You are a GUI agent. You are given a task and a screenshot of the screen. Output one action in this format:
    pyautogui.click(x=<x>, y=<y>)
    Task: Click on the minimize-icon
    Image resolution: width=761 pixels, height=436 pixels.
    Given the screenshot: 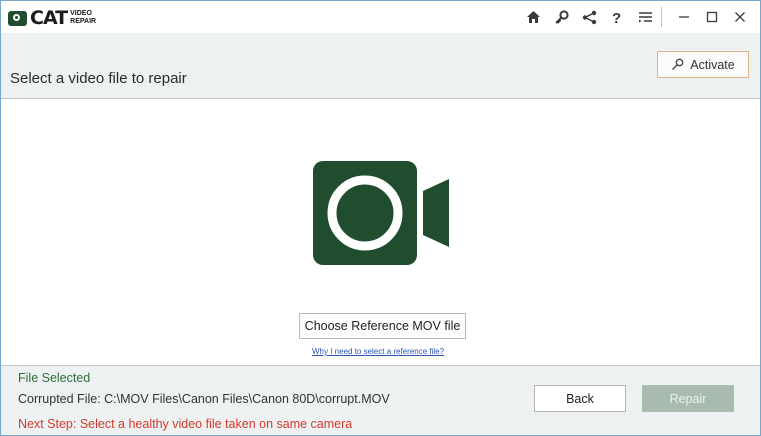 What is the action you would take?
    pyautogui.click(x=684, y=17)
    